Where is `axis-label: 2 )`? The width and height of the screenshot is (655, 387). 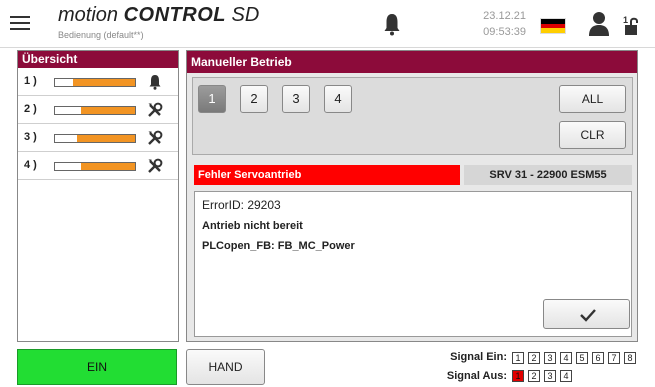
axis-label: 2 ) is located at coordinates (30, 109).